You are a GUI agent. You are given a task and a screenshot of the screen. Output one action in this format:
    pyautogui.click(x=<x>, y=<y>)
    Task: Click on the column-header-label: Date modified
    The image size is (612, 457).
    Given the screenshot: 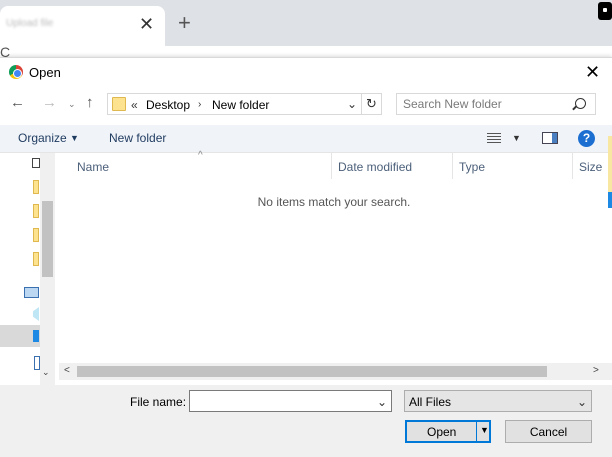 What is the action you would take?
    pyautogui.click(x=375, y=167)
    